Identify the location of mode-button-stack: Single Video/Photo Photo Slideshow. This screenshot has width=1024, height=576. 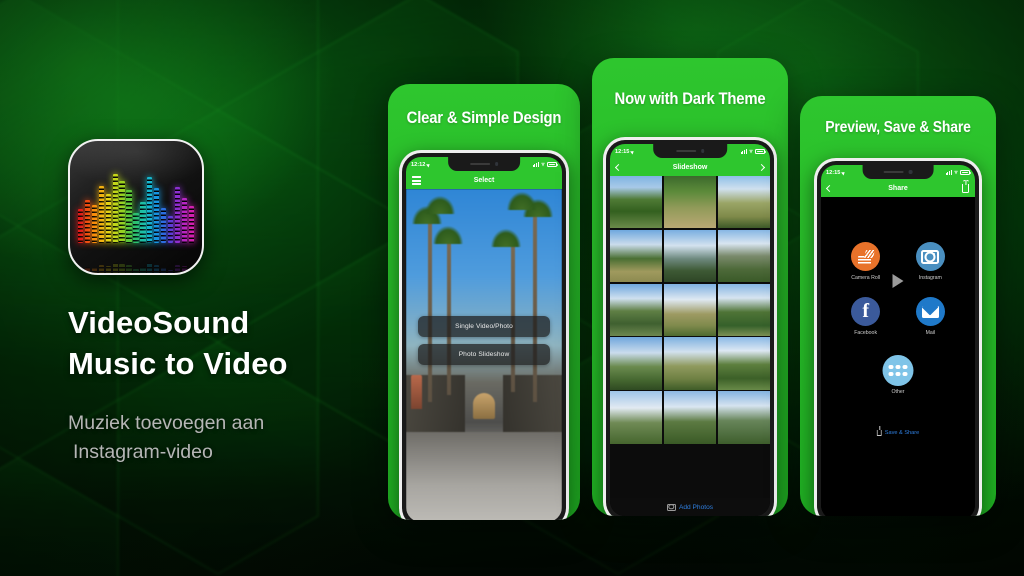
(484, 340).